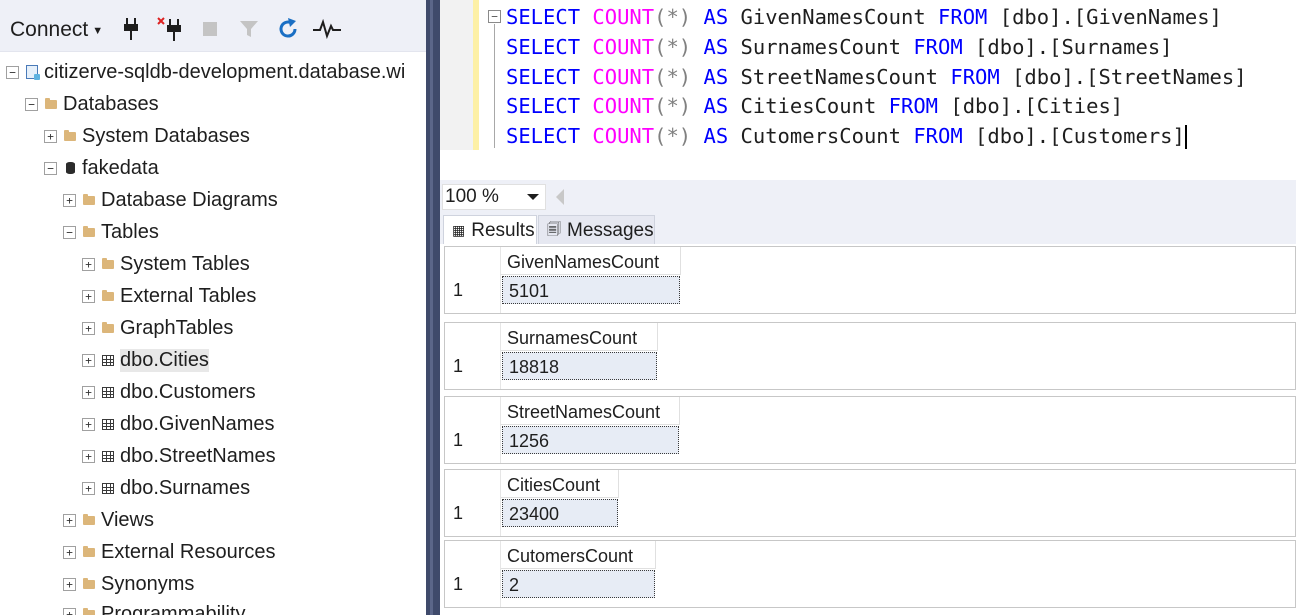 This screenshot has width=1296, height=615. What do you see at coordinates (197, 423) in the screenshot?
I see `tree-node-label: dbo.GivenNames` at bounding box center [197, 423].